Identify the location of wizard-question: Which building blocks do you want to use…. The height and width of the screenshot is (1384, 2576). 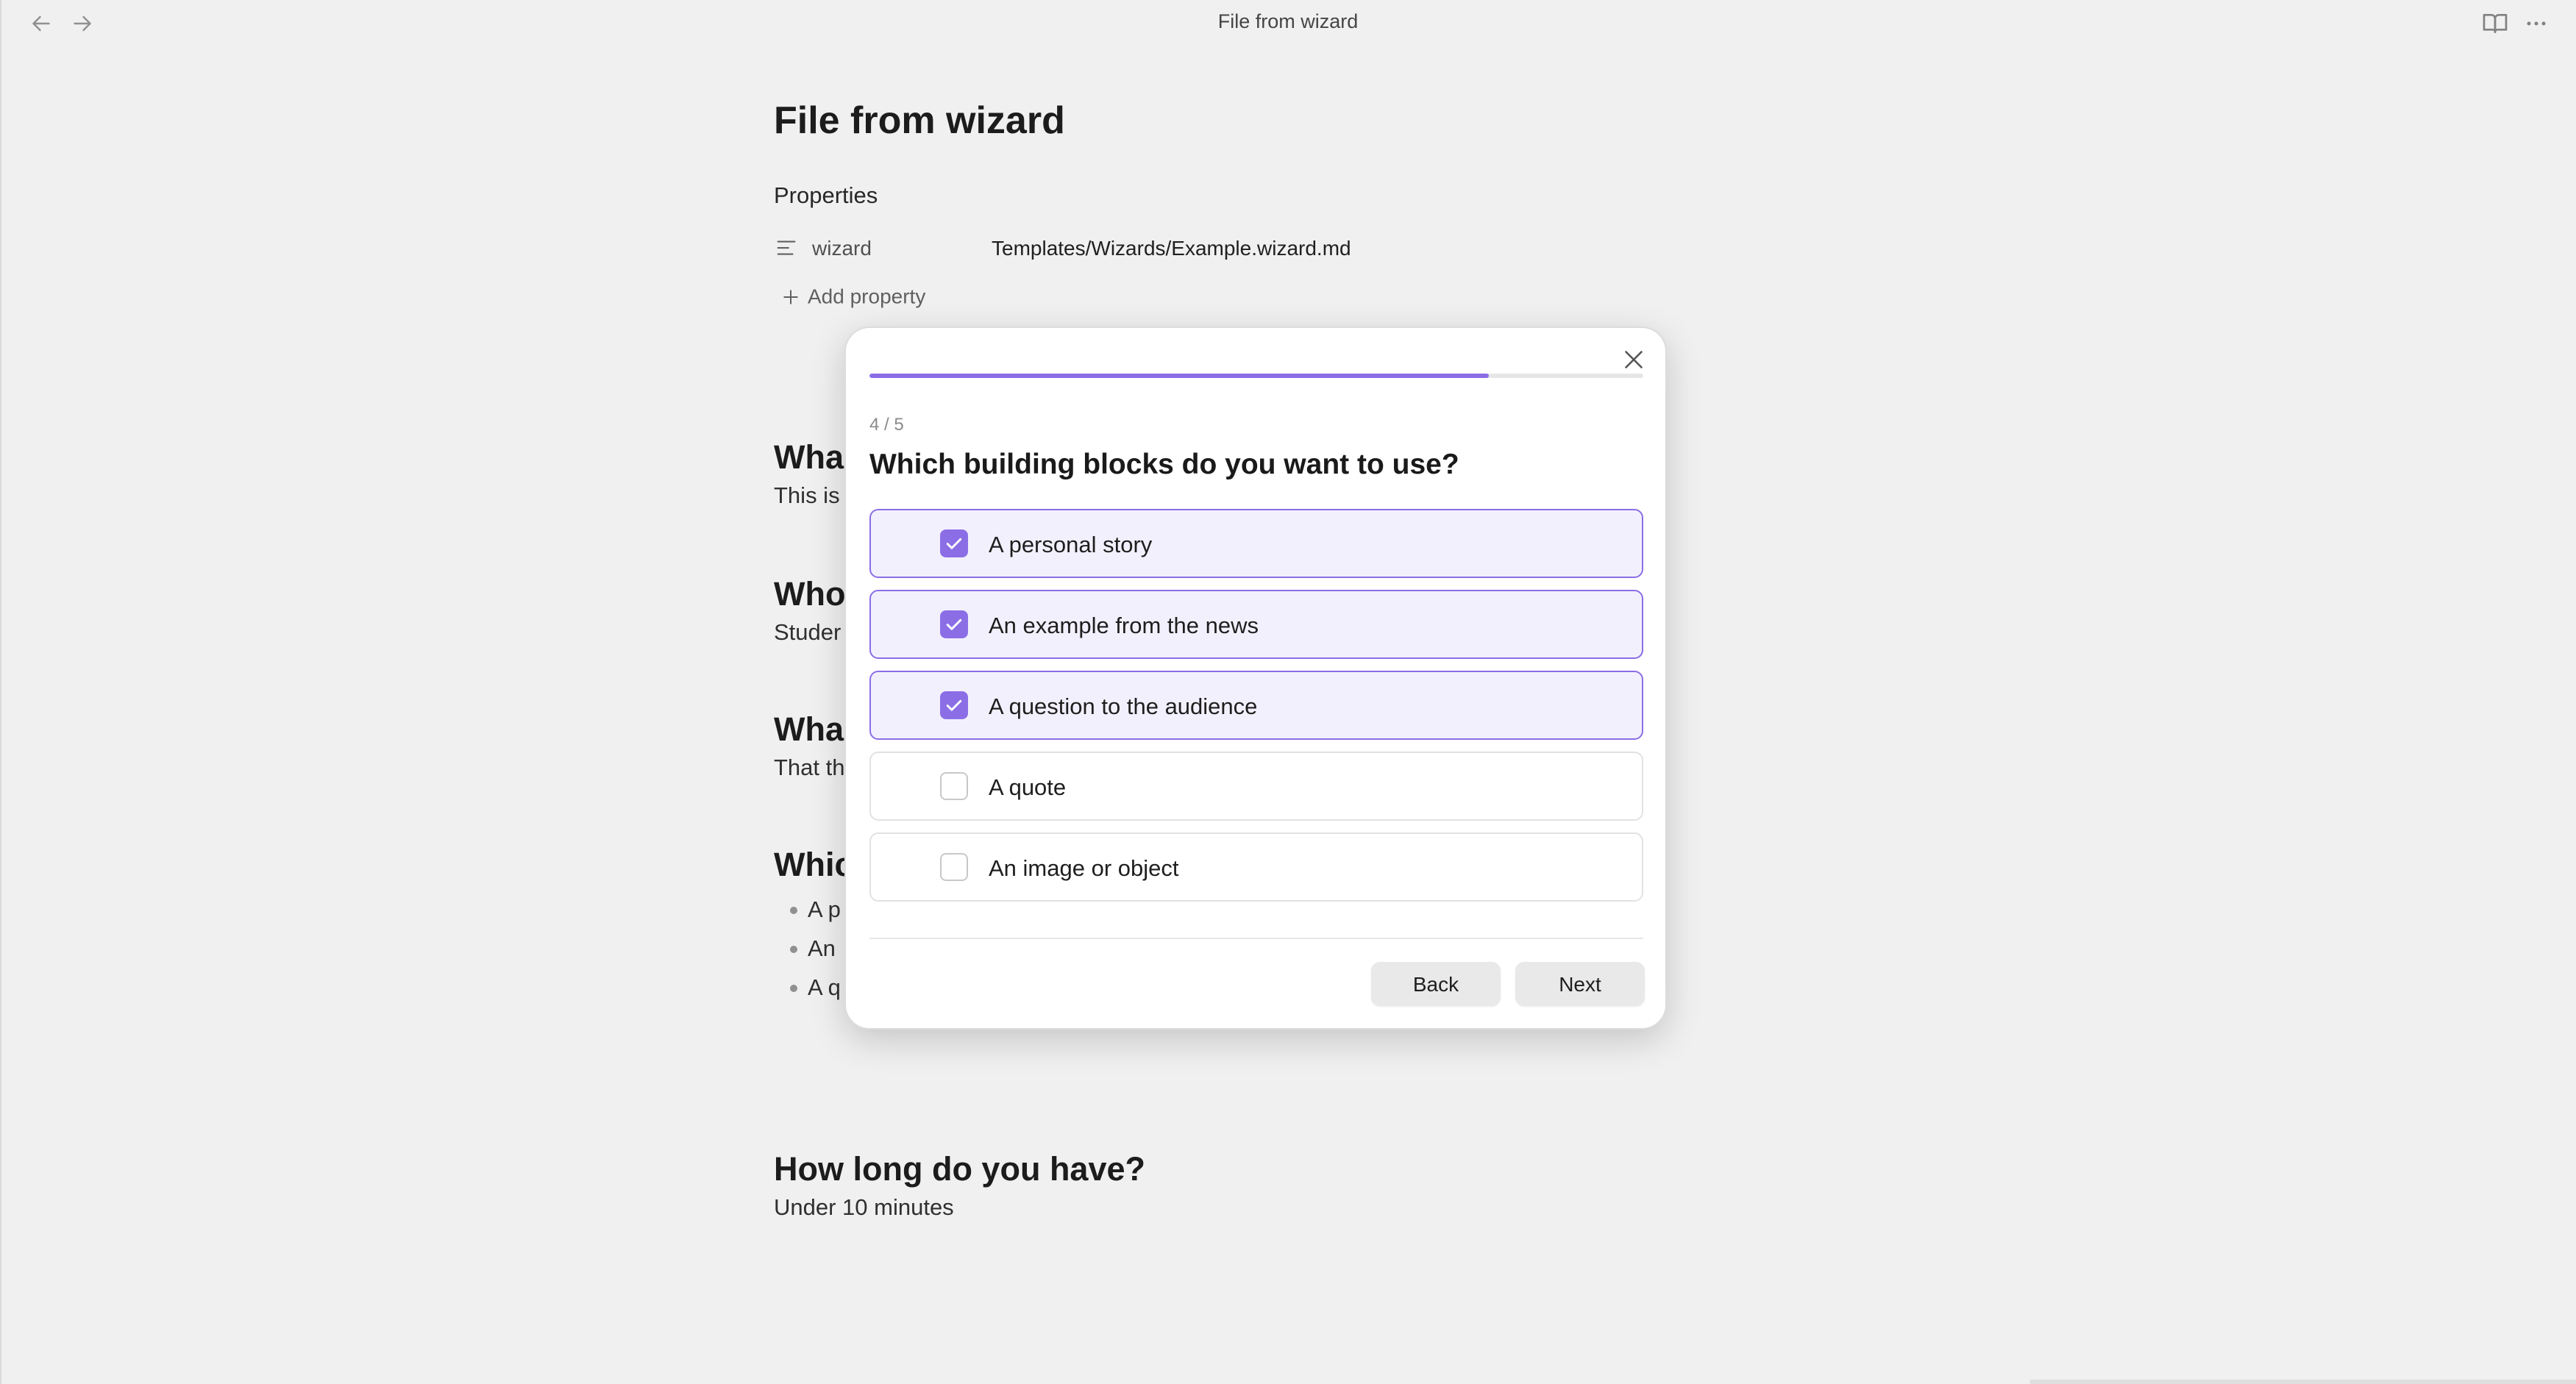
(1164, 464).